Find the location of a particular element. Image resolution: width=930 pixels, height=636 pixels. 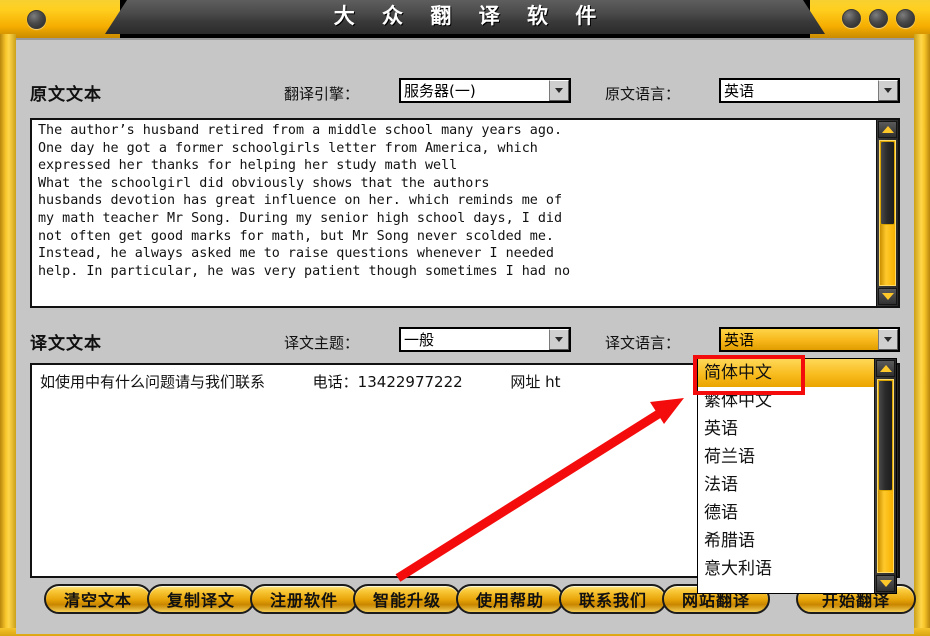

source-language-value: 英语 is located at coordinates (739, 91).